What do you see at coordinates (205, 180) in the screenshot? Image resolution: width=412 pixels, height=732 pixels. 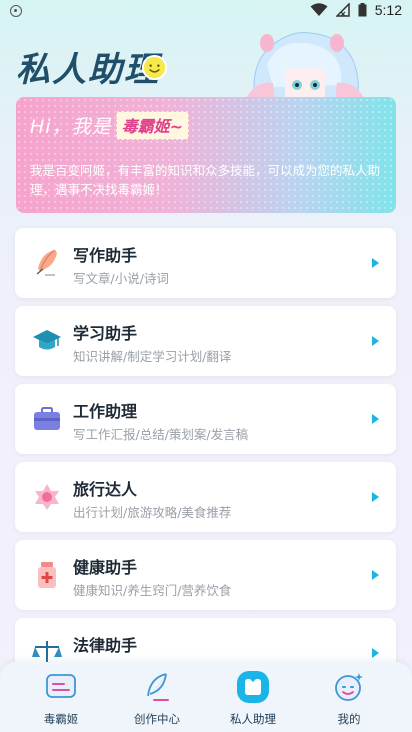 I see `banner-description: 我是百变阿姬，有丰富的知识和众多技能，可以成为您的私人助理，遇事不决找毒霸姬！` at bounding box center [205, 180].